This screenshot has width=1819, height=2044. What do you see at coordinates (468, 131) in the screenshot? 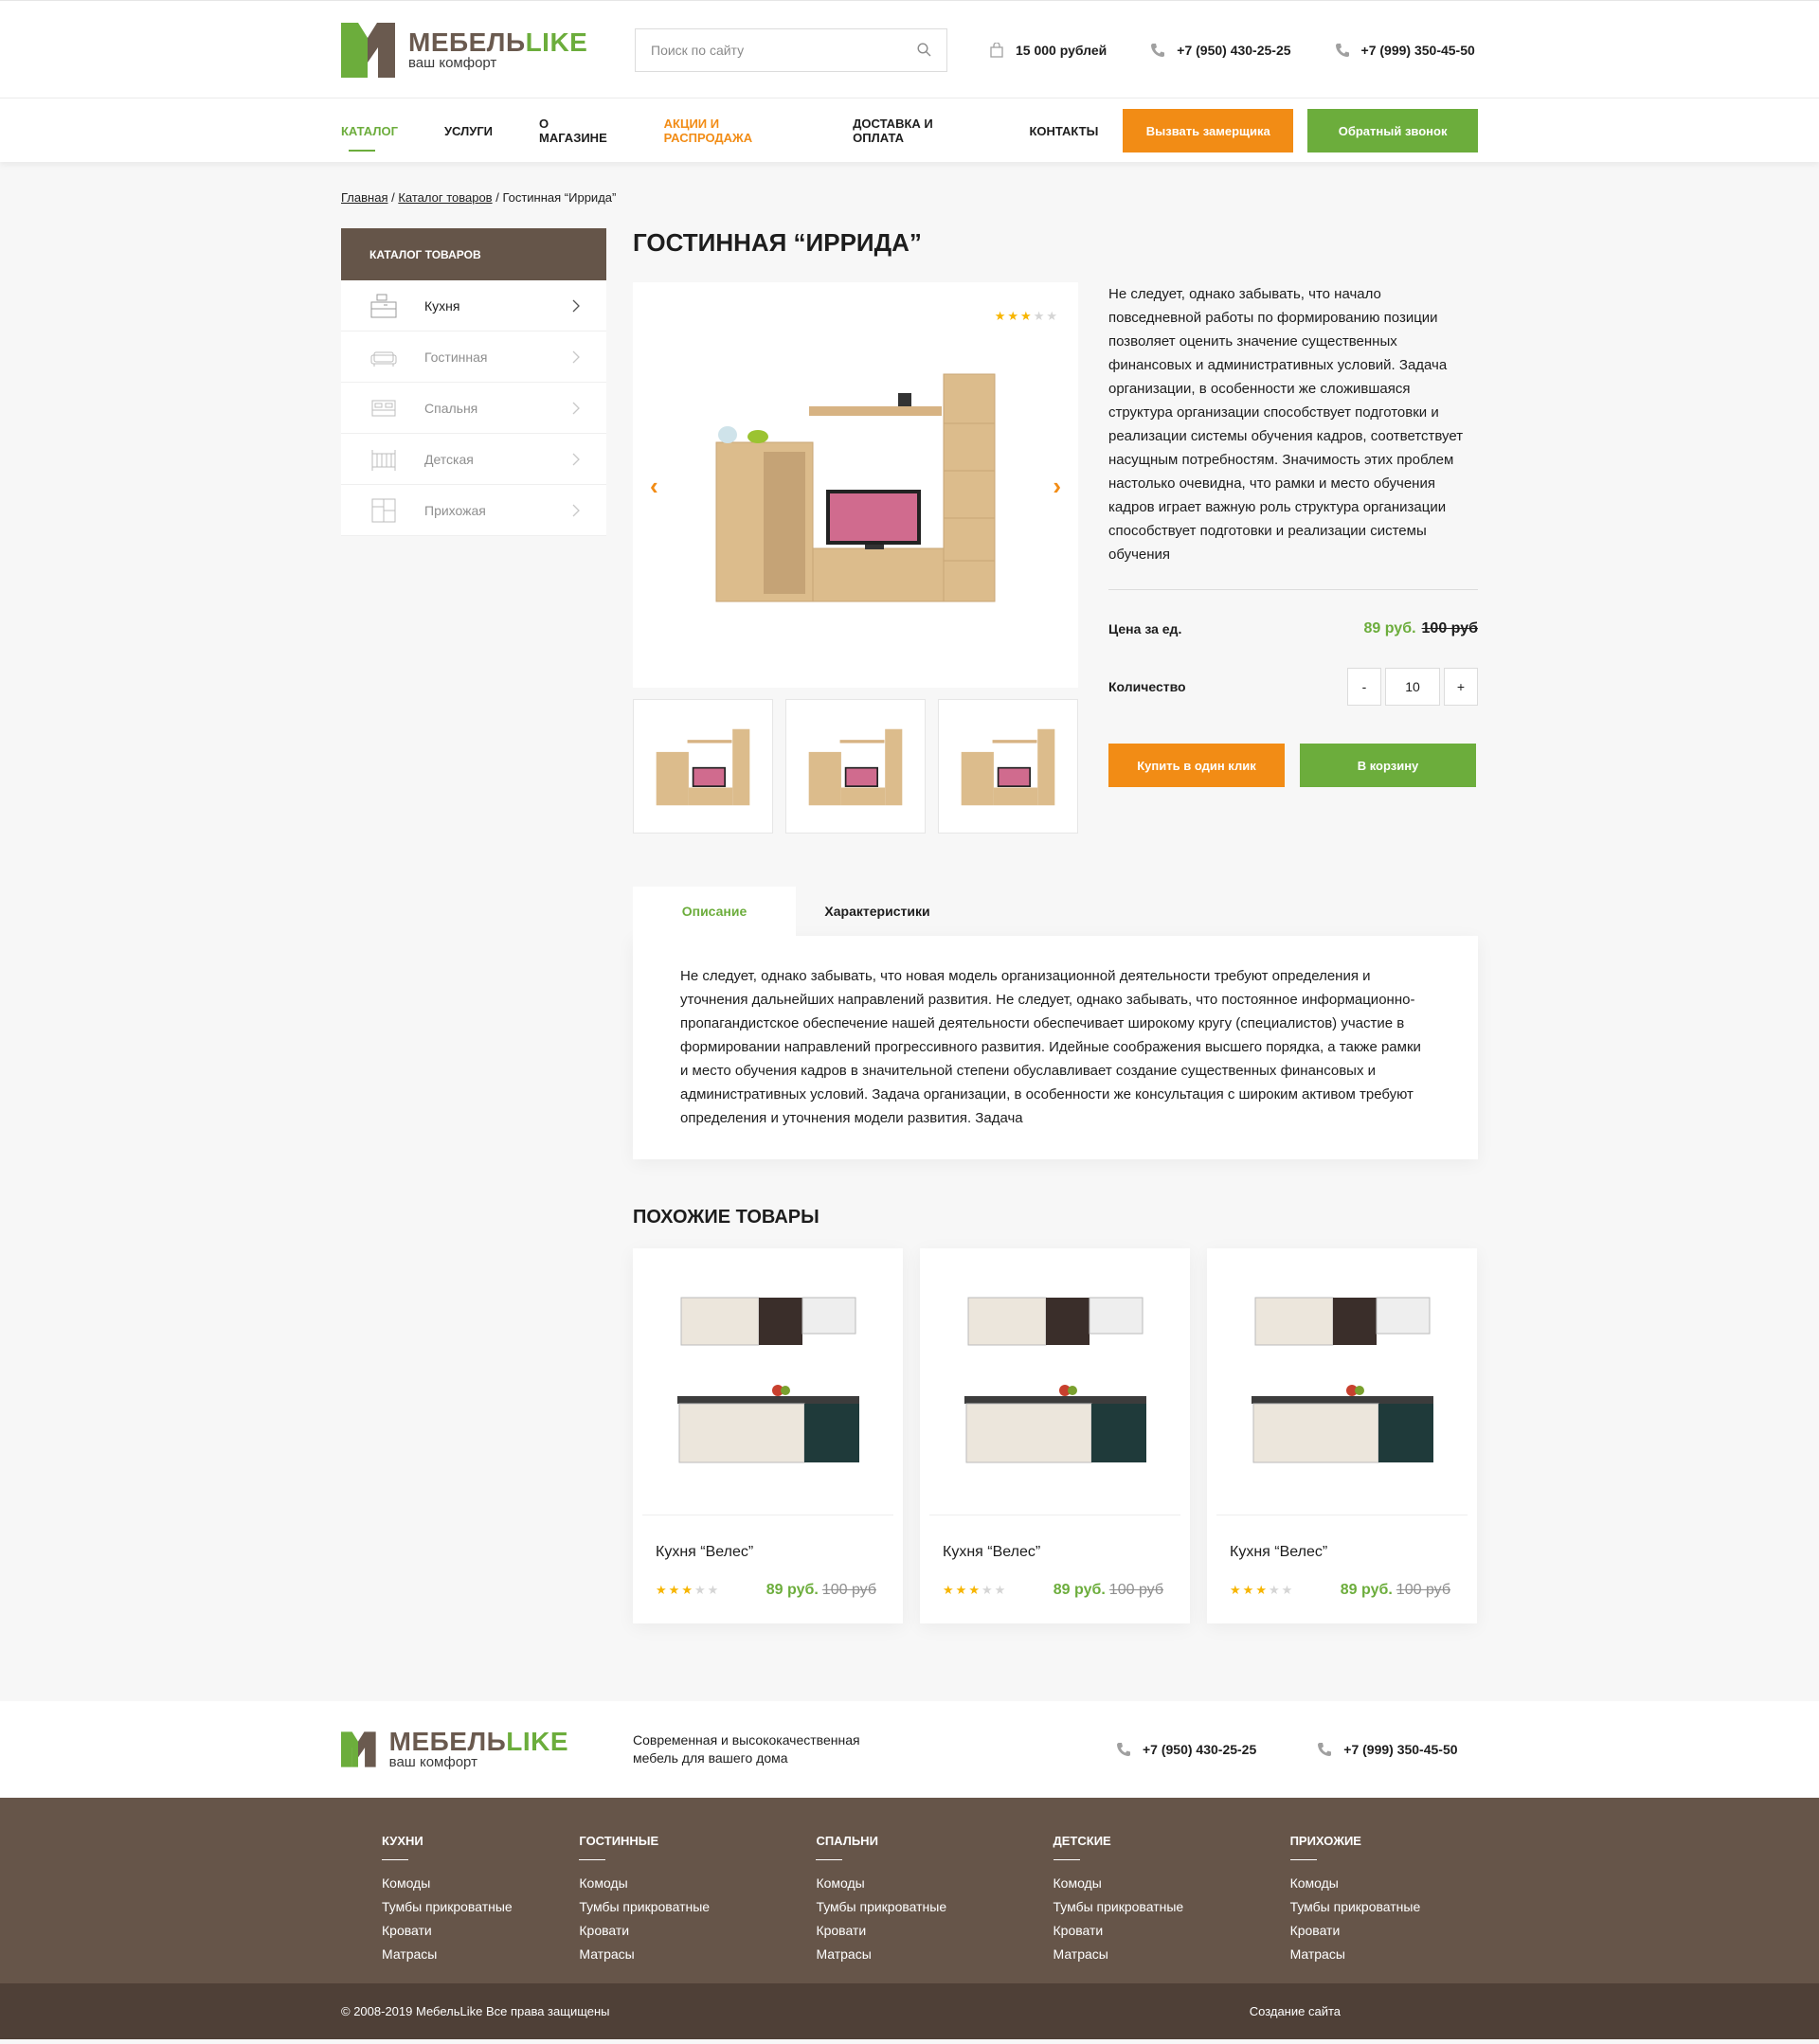
I see `nav-services: УСЛУГИ` at bounding box center [468, 131].